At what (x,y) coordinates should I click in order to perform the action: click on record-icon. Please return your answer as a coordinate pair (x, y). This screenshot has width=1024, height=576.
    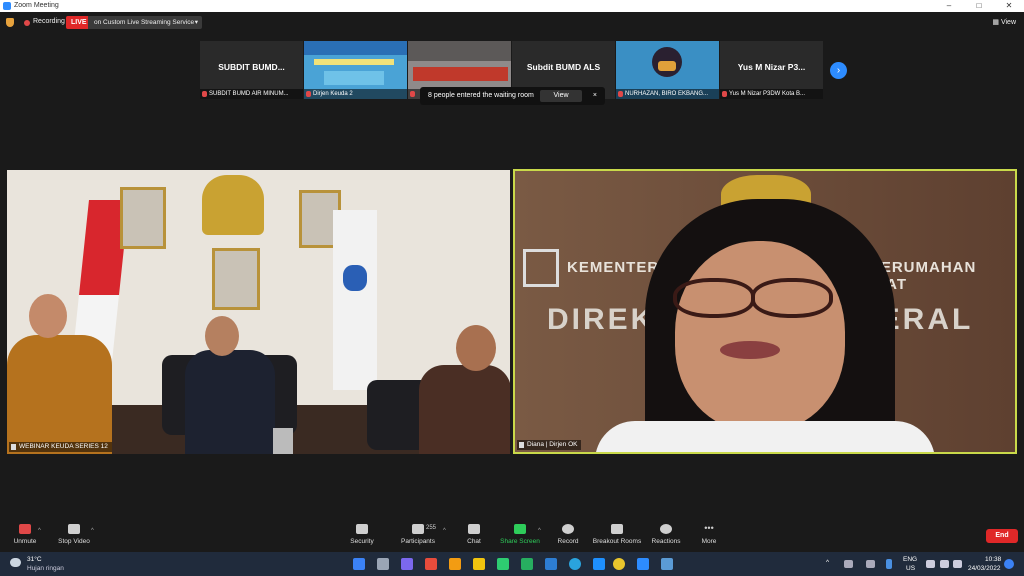
    Looking at the image, I should click on (568, 529).